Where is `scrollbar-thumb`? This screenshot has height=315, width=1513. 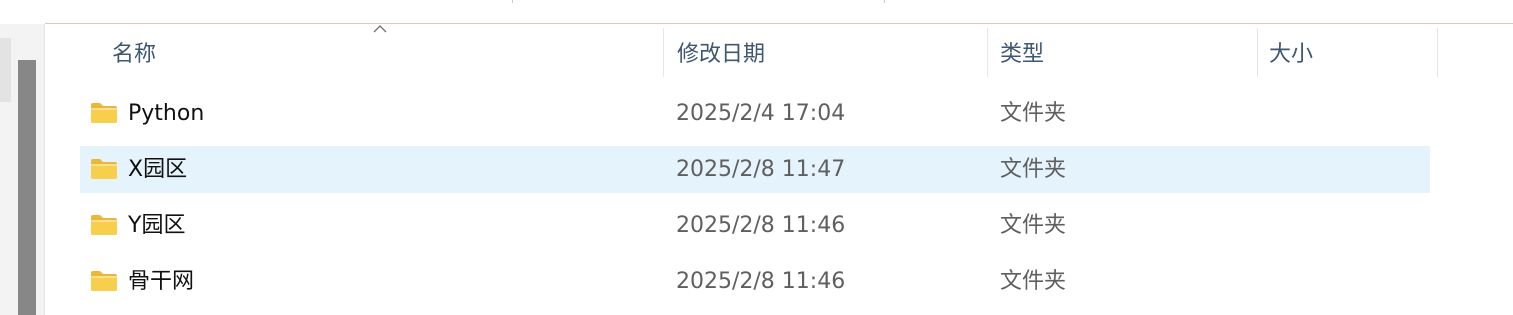 scrollbar-thumb is located at coordinates (27, 187).